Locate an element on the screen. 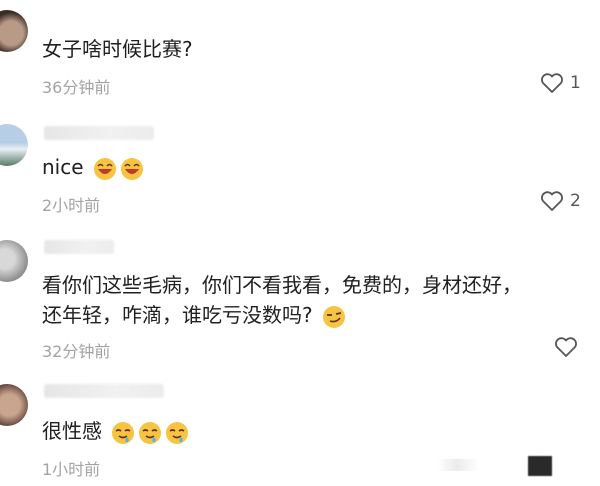  like-button is located at coordinates (569, 347).